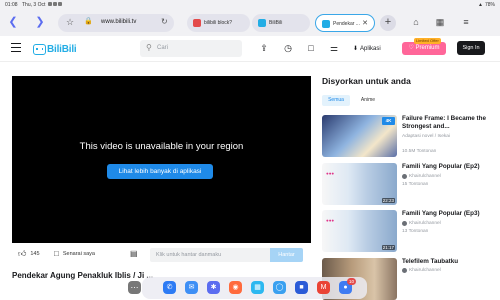 The width and height of the screenshot is (500, 300). What do you see at coordinates (365, 23) in the screenshot?
I see `close-tab-icon: ✕` at bounding box center [365, 23].